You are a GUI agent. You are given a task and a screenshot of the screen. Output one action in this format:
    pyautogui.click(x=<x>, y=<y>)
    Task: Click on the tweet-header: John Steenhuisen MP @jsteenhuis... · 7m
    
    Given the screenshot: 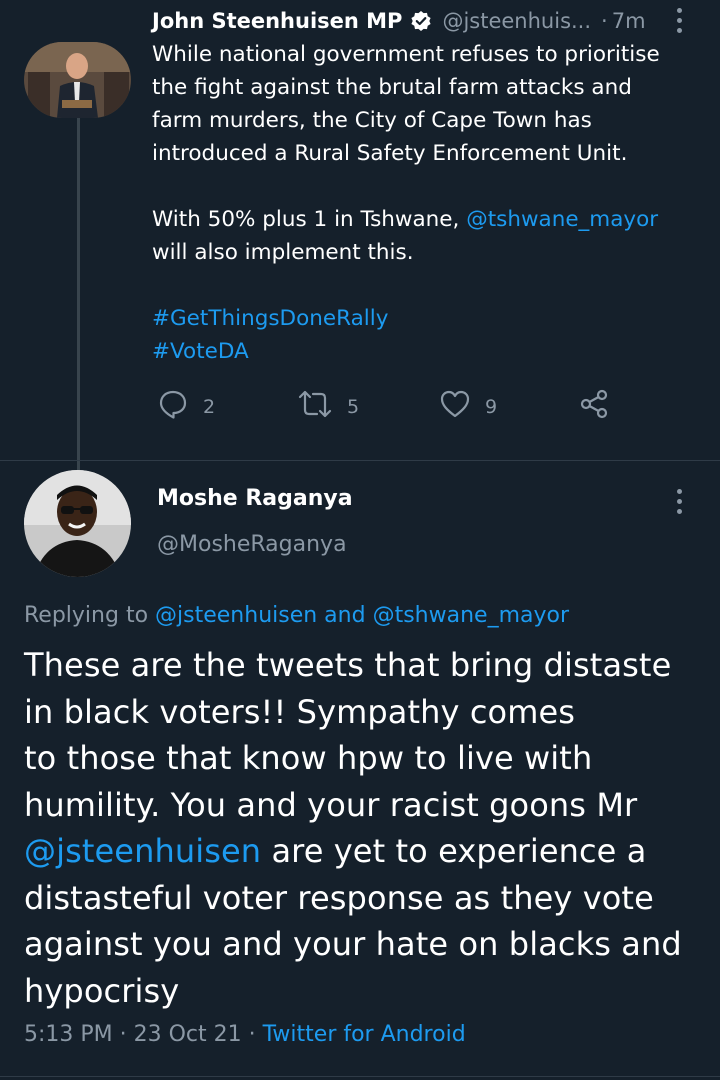 What is the action you would take?
    pyautogui.click(x=422, y=21)
    